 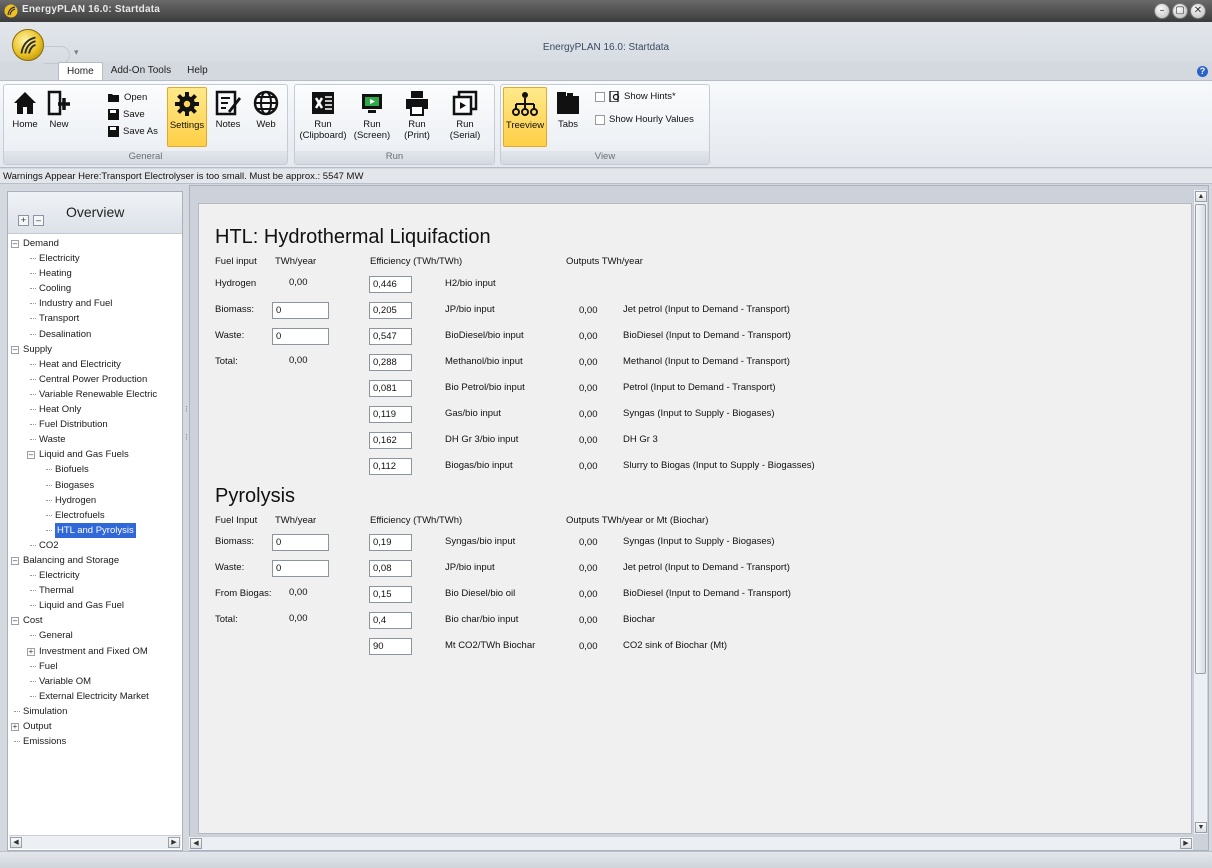 I want to click on tree-item-label: Heat Only, so click(x=60, y=410).